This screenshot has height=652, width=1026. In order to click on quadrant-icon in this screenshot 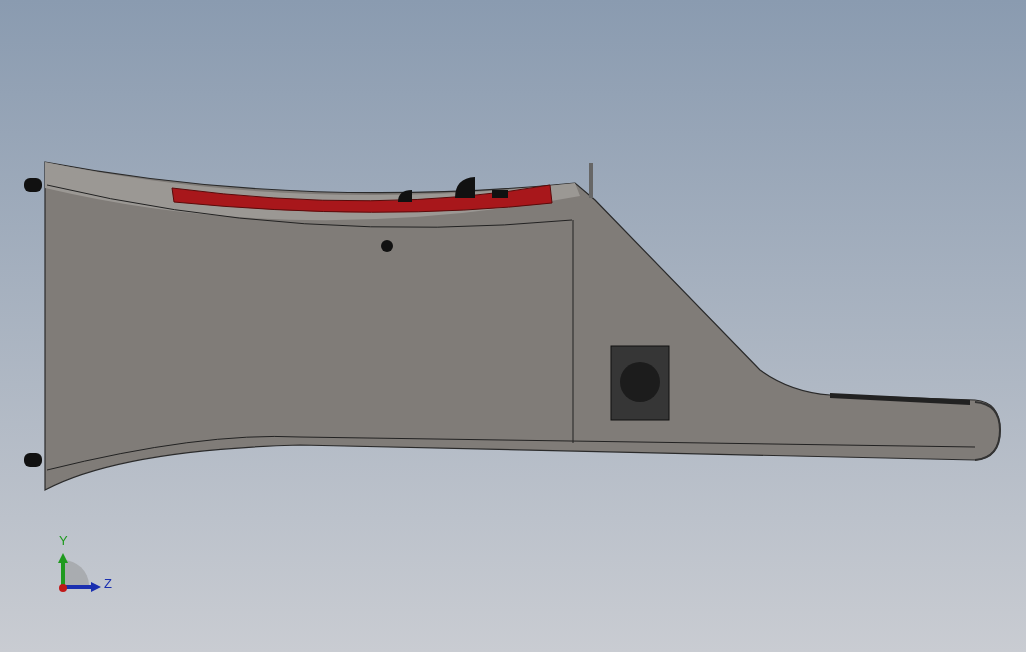, I will do `click(76, 572)`.